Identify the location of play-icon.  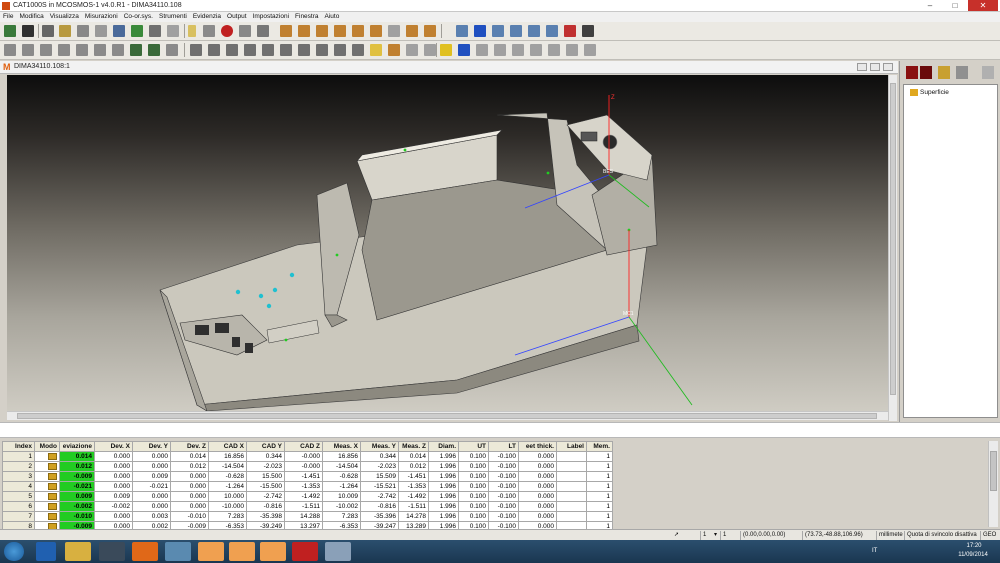
(926, 72).